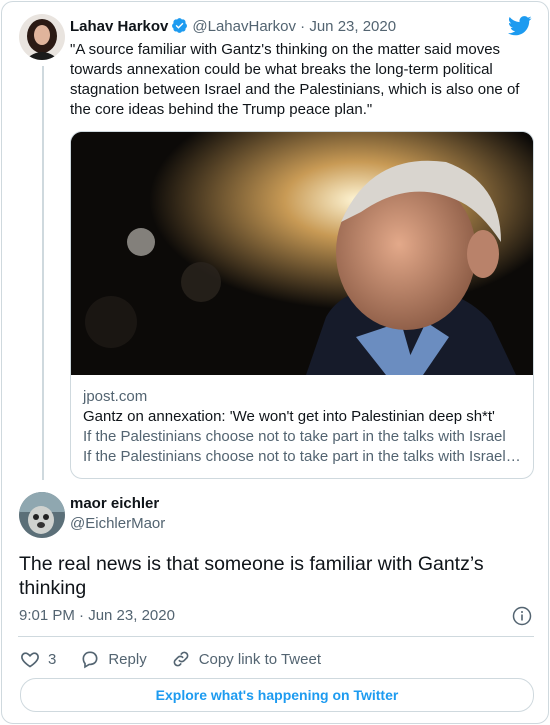  I want to click on reply-button: Reply, so click(113, 659).